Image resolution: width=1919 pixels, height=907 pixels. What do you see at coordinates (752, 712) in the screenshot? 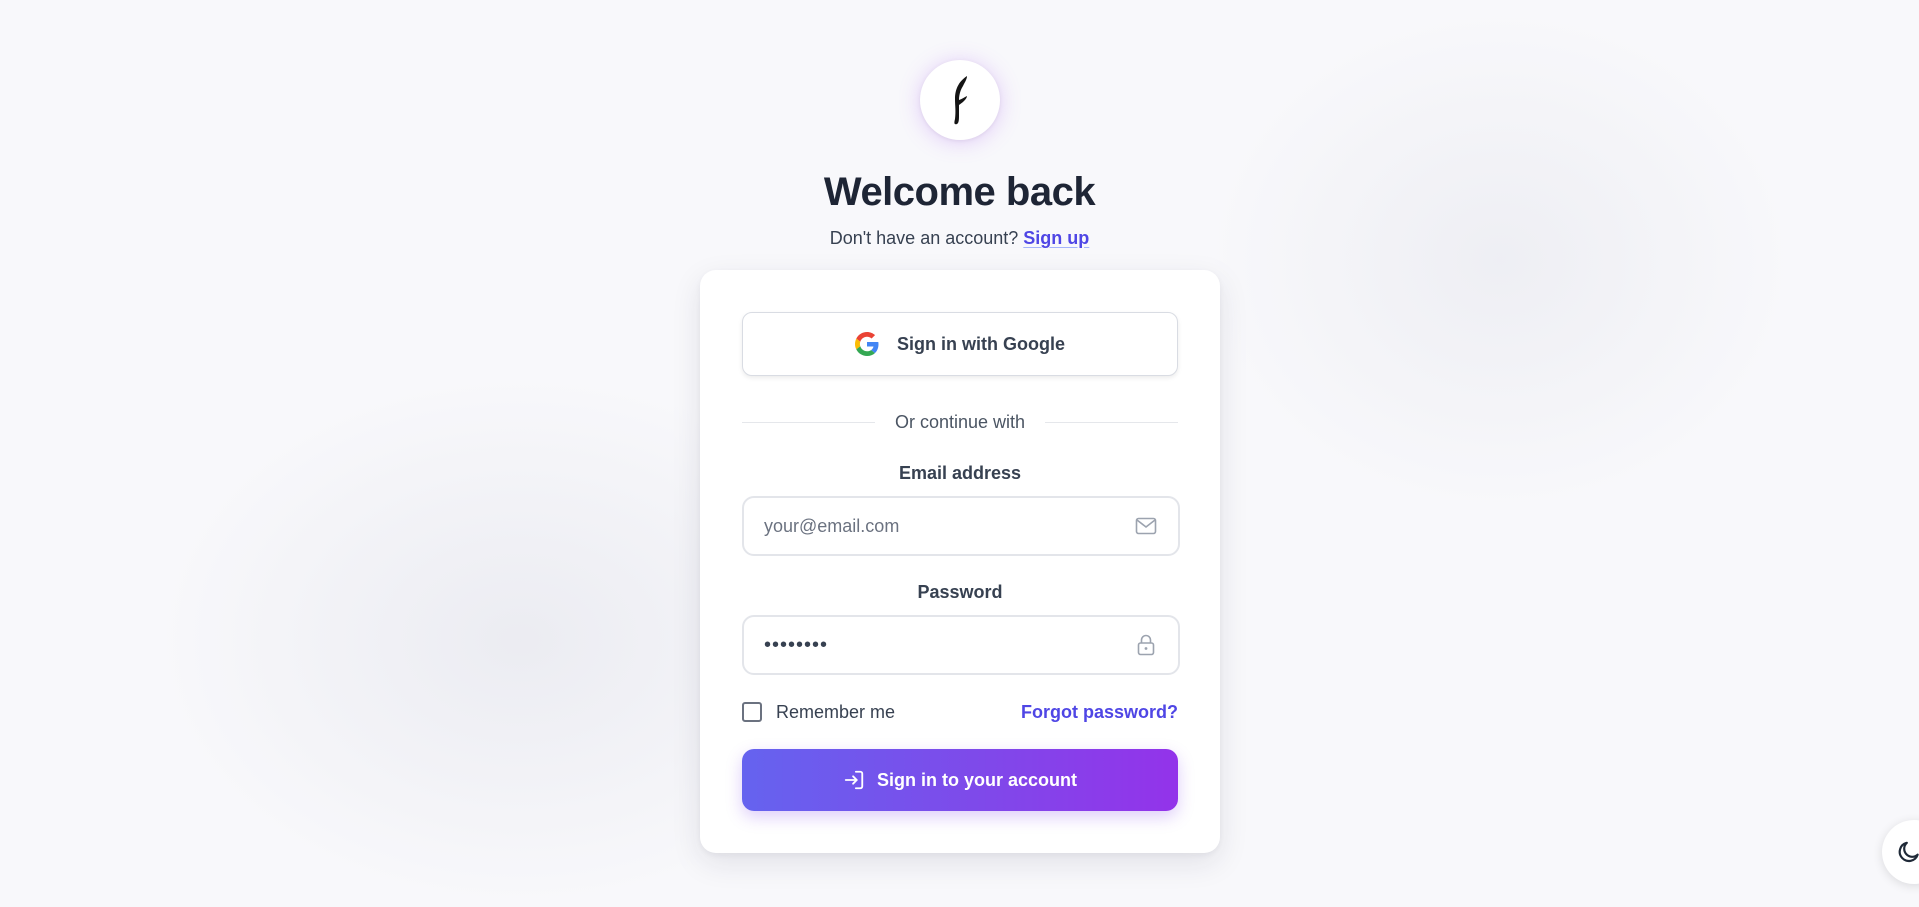
I see `remember-checkbox` at bounding box center [752, 712].